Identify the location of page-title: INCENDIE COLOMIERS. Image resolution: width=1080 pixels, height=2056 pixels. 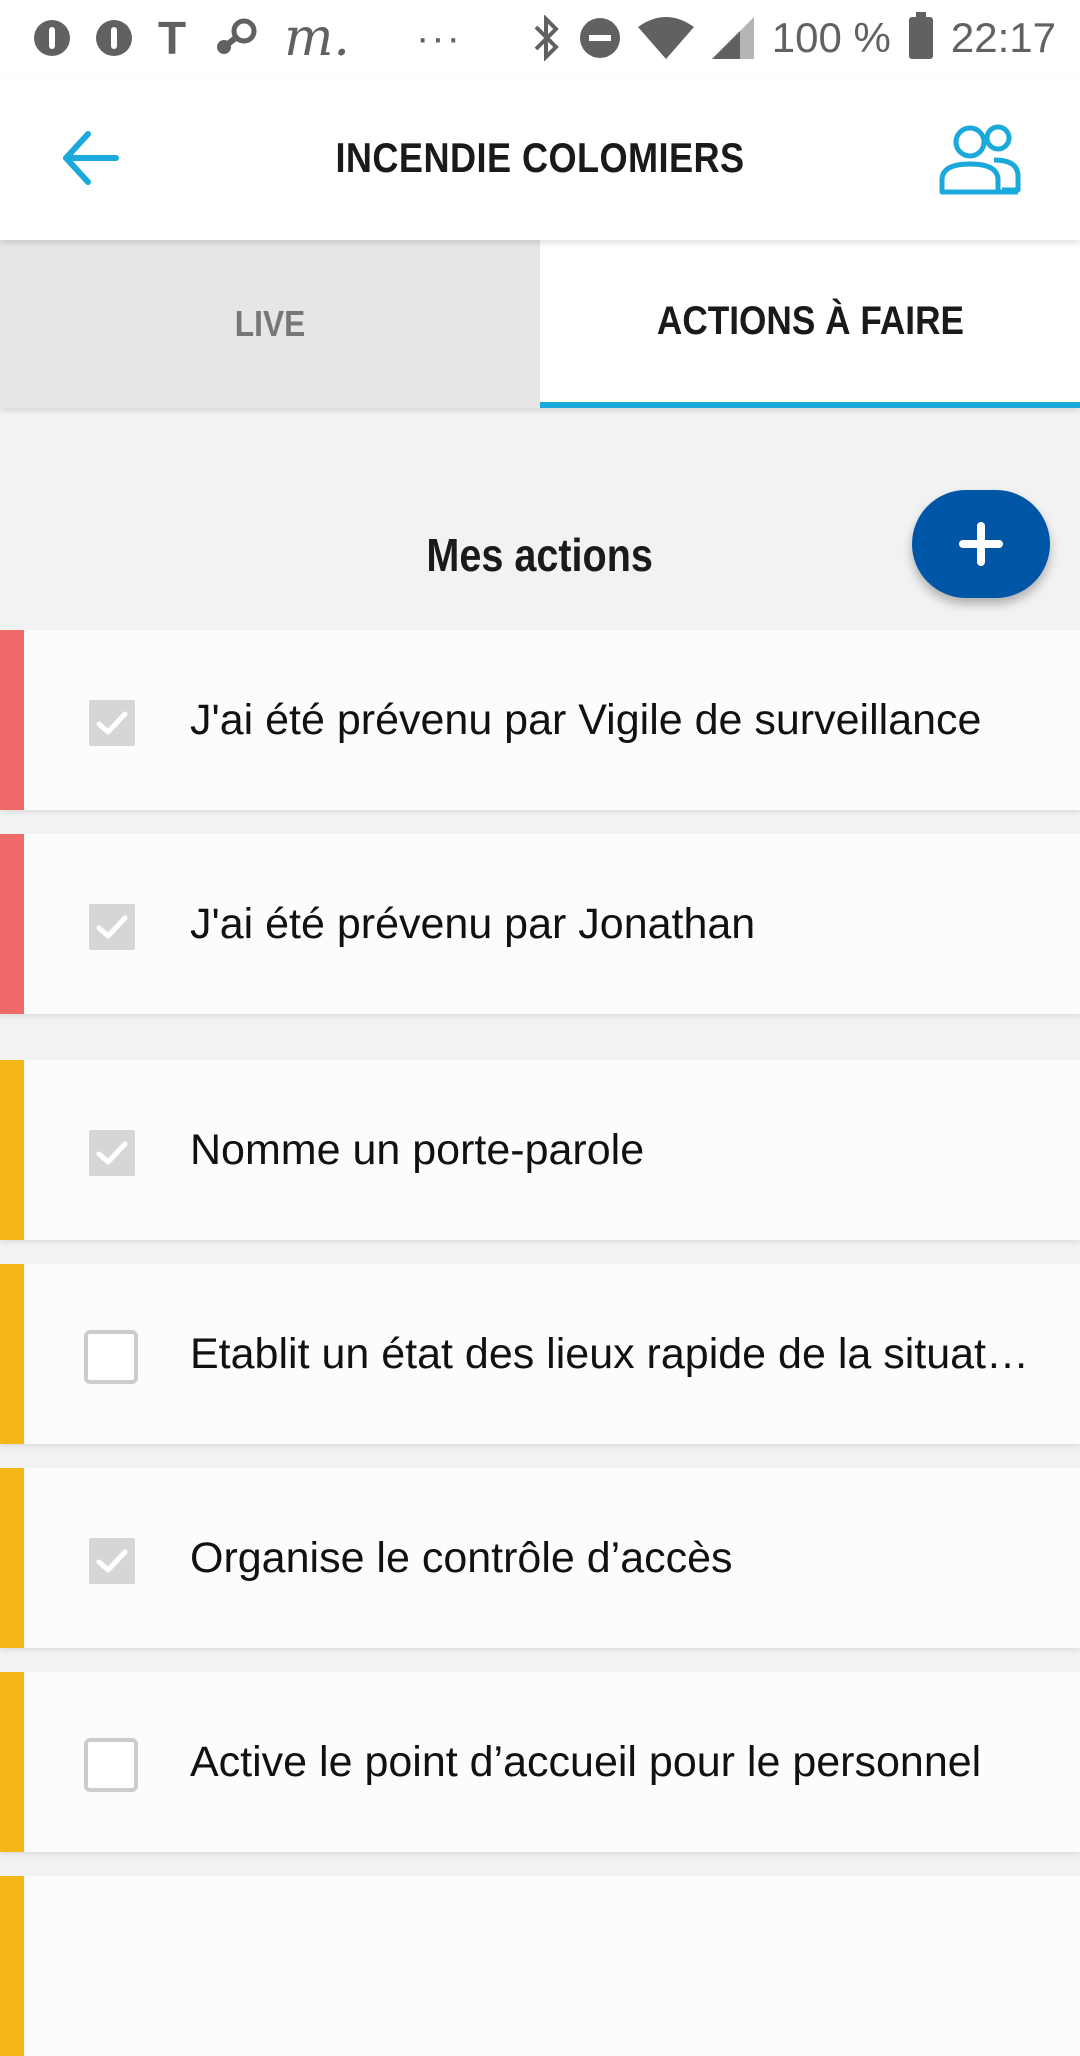
(540, 157).